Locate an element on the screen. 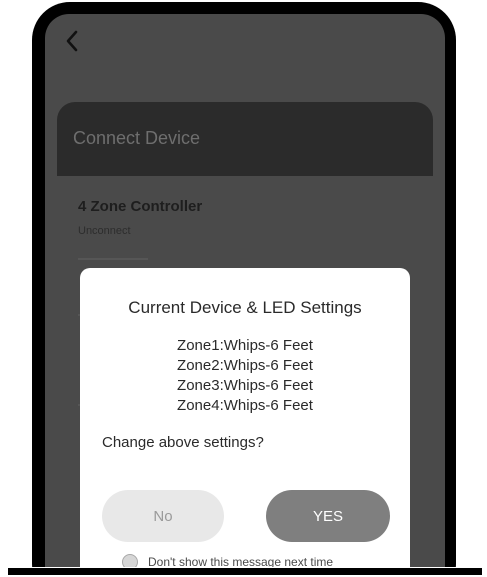  back-button is located at coordinates (72, 41).